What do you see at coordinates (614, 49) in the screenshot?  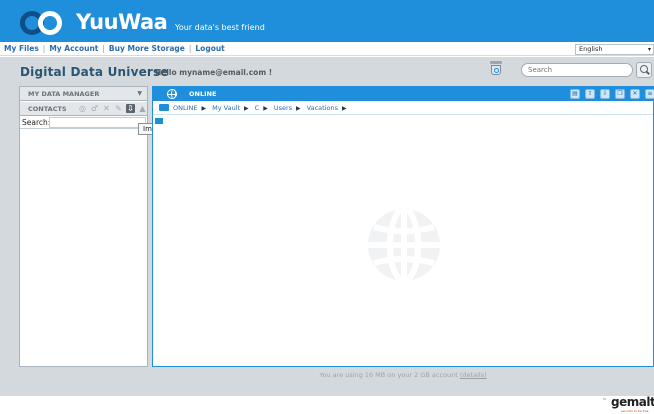 I see `language-select: English ▾` at bounding box center [614, 49].